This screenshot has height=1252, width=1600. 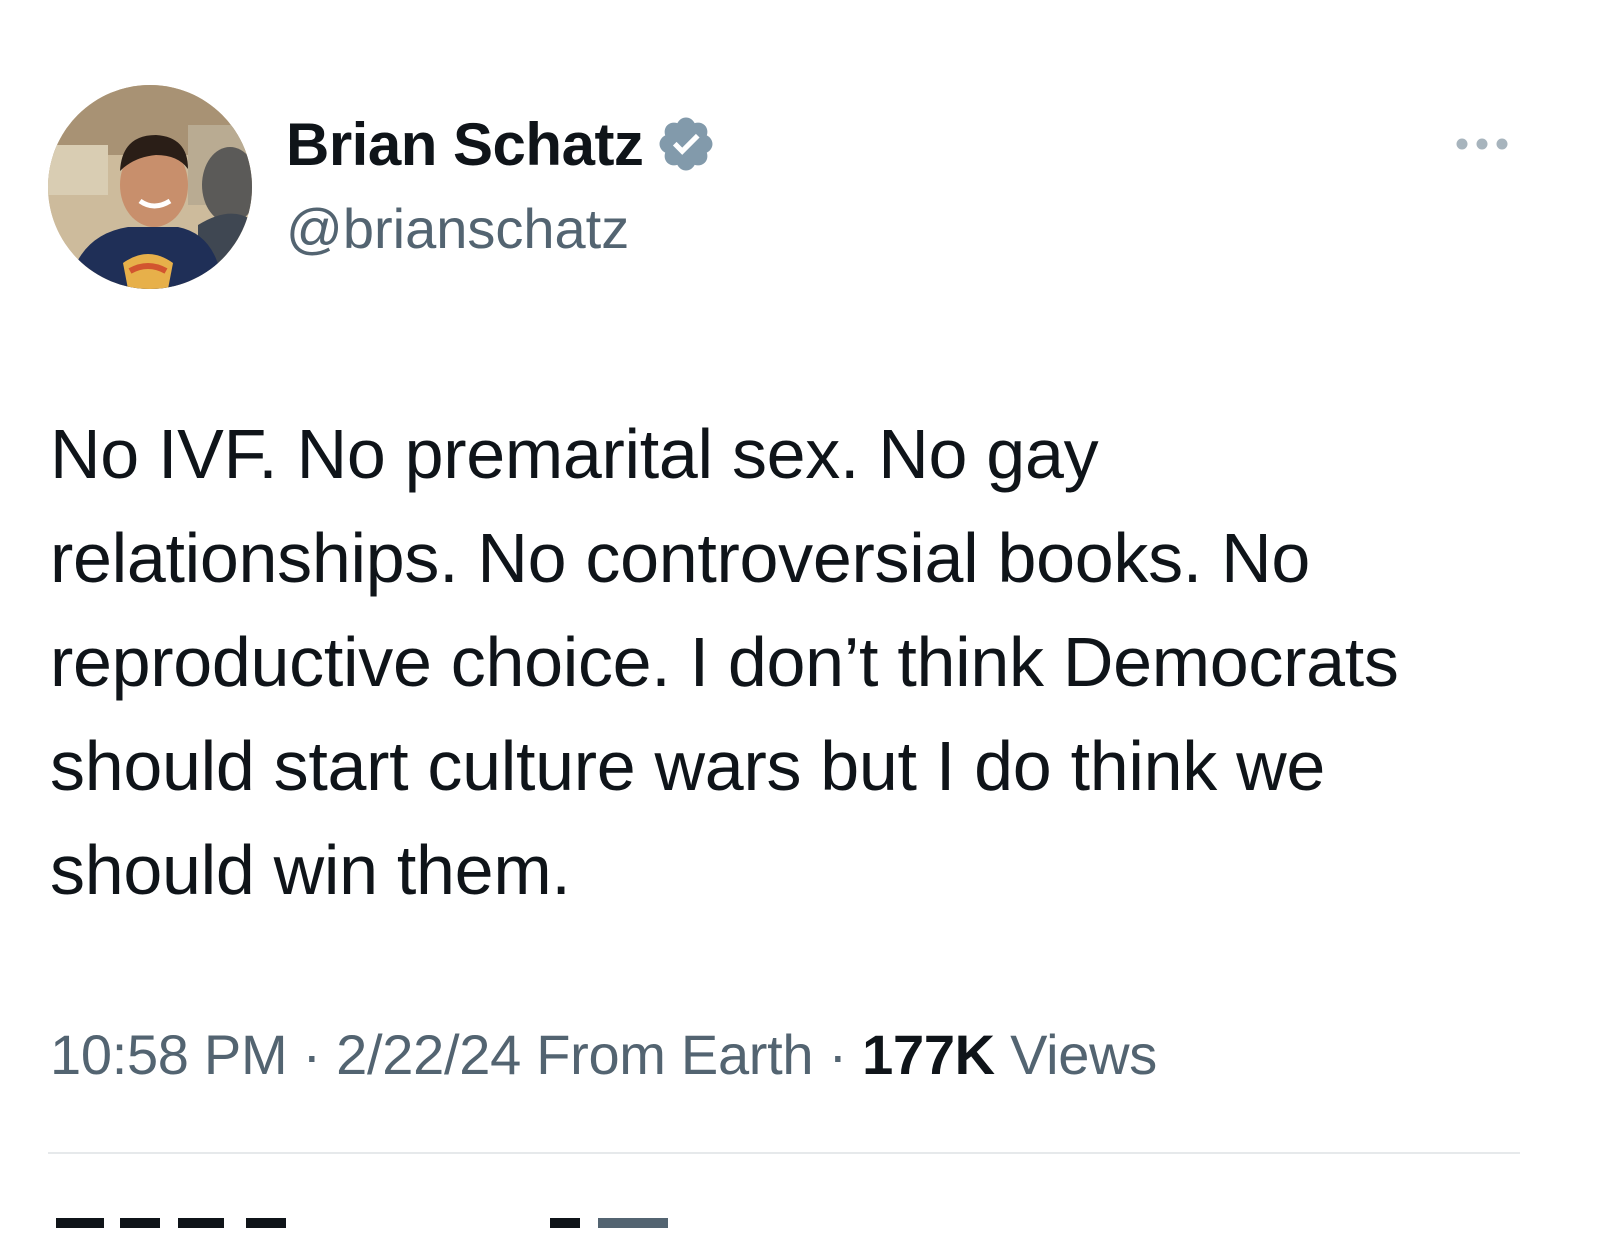 I want to click on views-count: 177K, so click(x=928, y=1054).